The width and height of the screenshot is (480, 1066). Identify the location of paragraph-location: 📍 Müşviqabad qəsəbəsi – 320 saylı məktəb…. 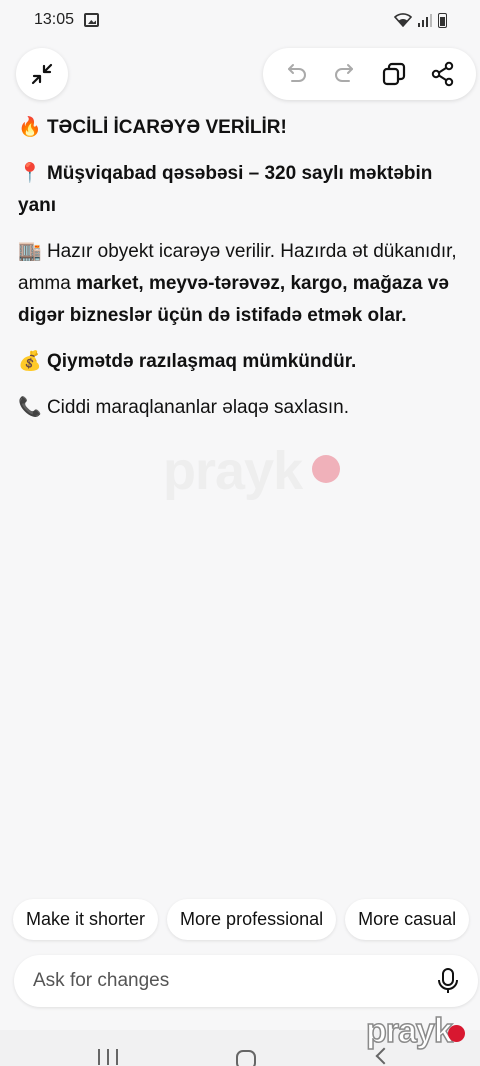
(242, 190).